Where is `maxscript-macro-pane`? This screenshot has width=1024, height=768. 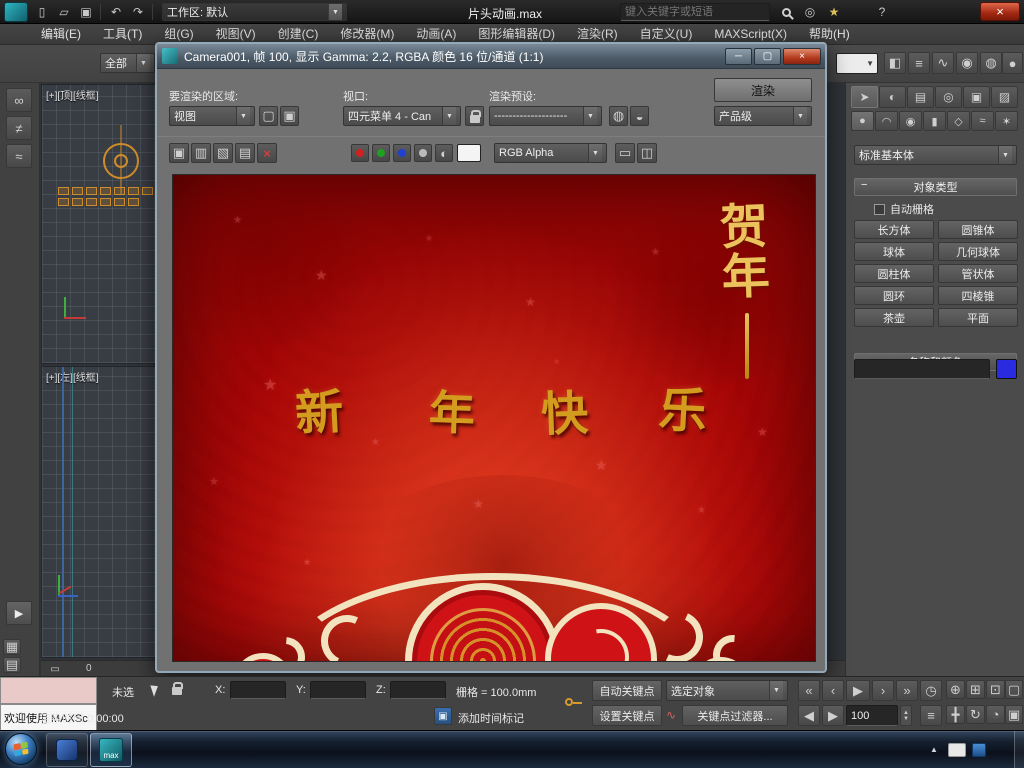
maxscript-macro-pane is located at coordinates (48, 690).